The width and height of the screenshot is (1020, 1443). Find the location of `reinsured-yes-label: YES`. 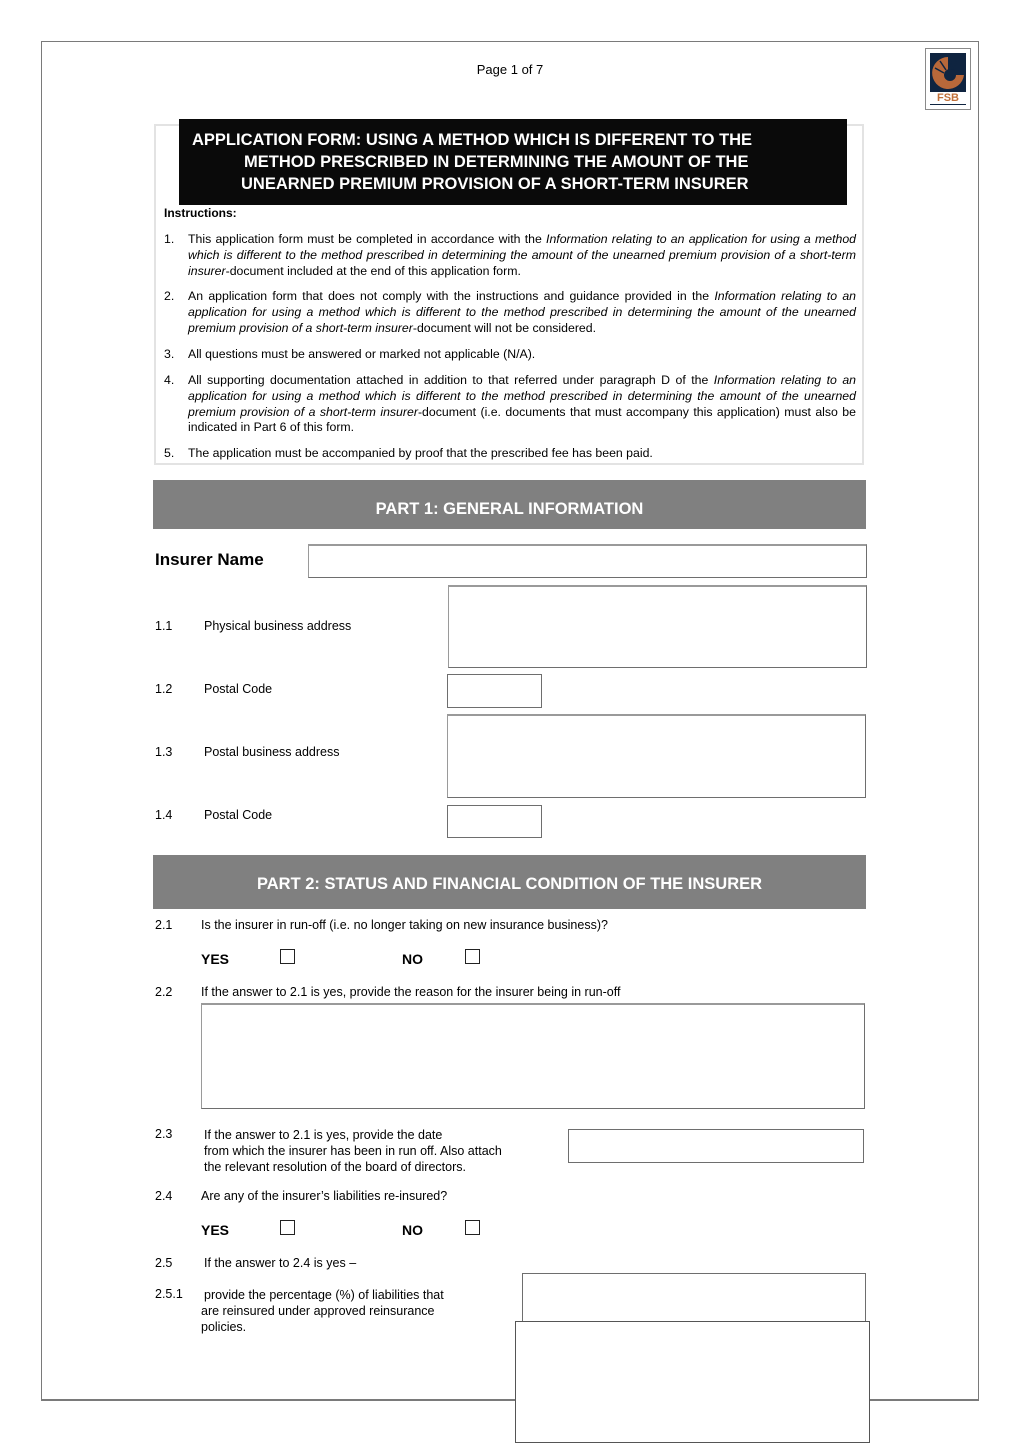

reinsured-yes-label: YES is located at coordinates (215, 1230).